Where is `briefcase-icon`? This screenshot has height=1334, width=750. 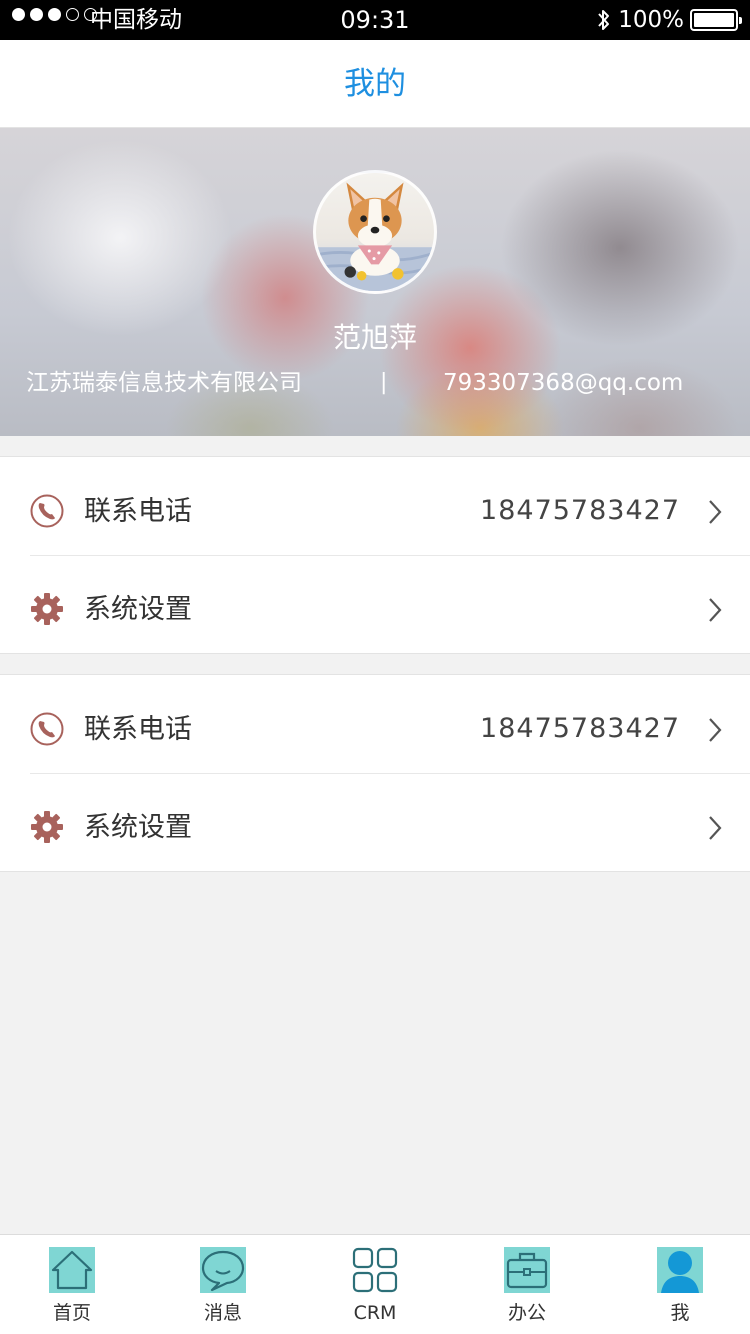
briefcase-icon is located at coordinates (527, 1270).